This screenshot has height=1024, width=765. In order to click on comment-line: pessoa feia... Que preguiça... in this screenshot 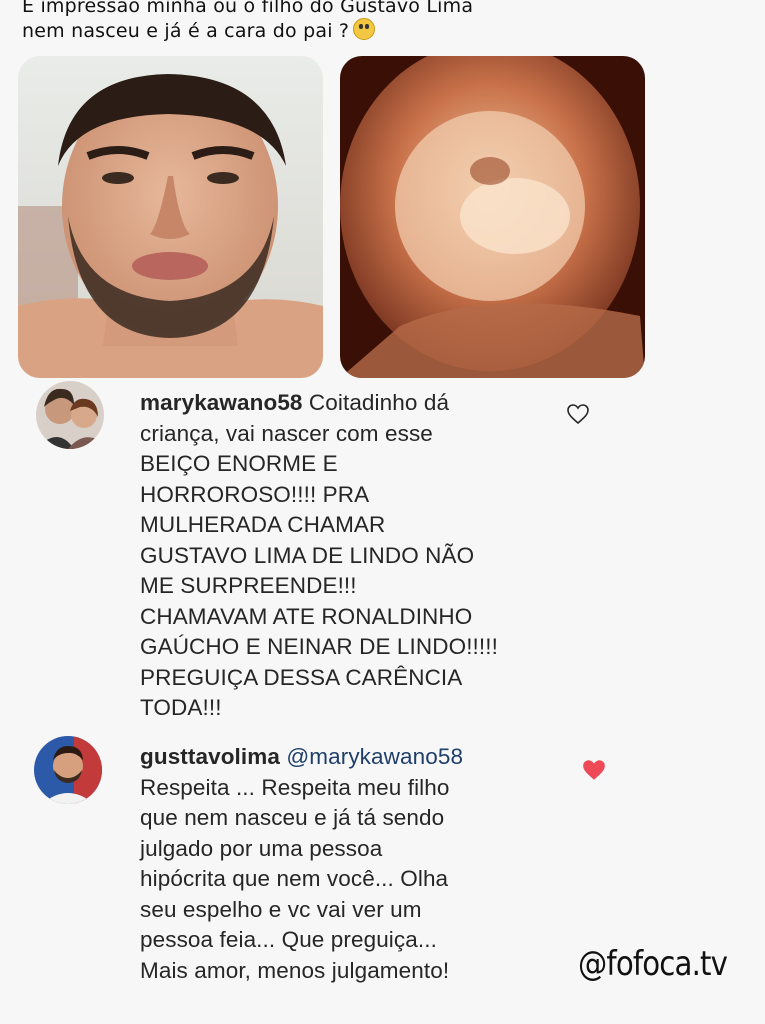, I will do `click(288, 939)`.